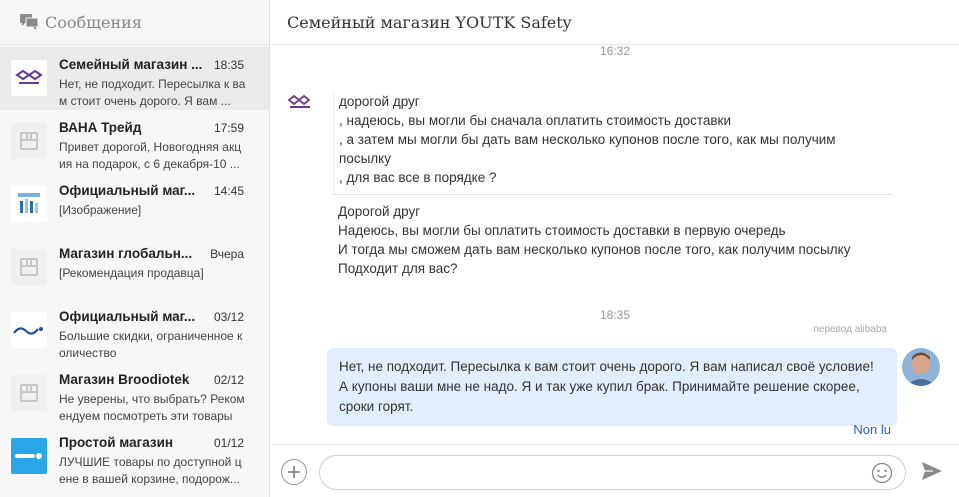  I want to click on sonifer-logo-avatar, so click(29, 330).